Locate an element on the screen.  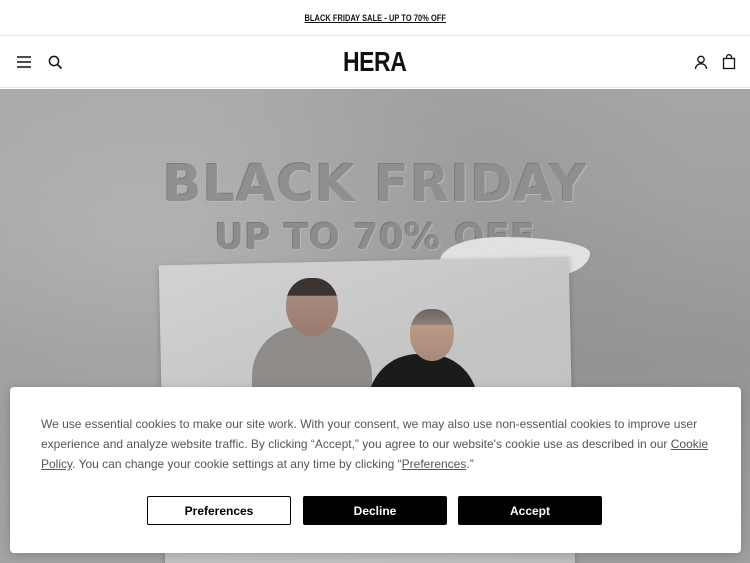
accept-button: Accept is located at coordinates (530, 510).